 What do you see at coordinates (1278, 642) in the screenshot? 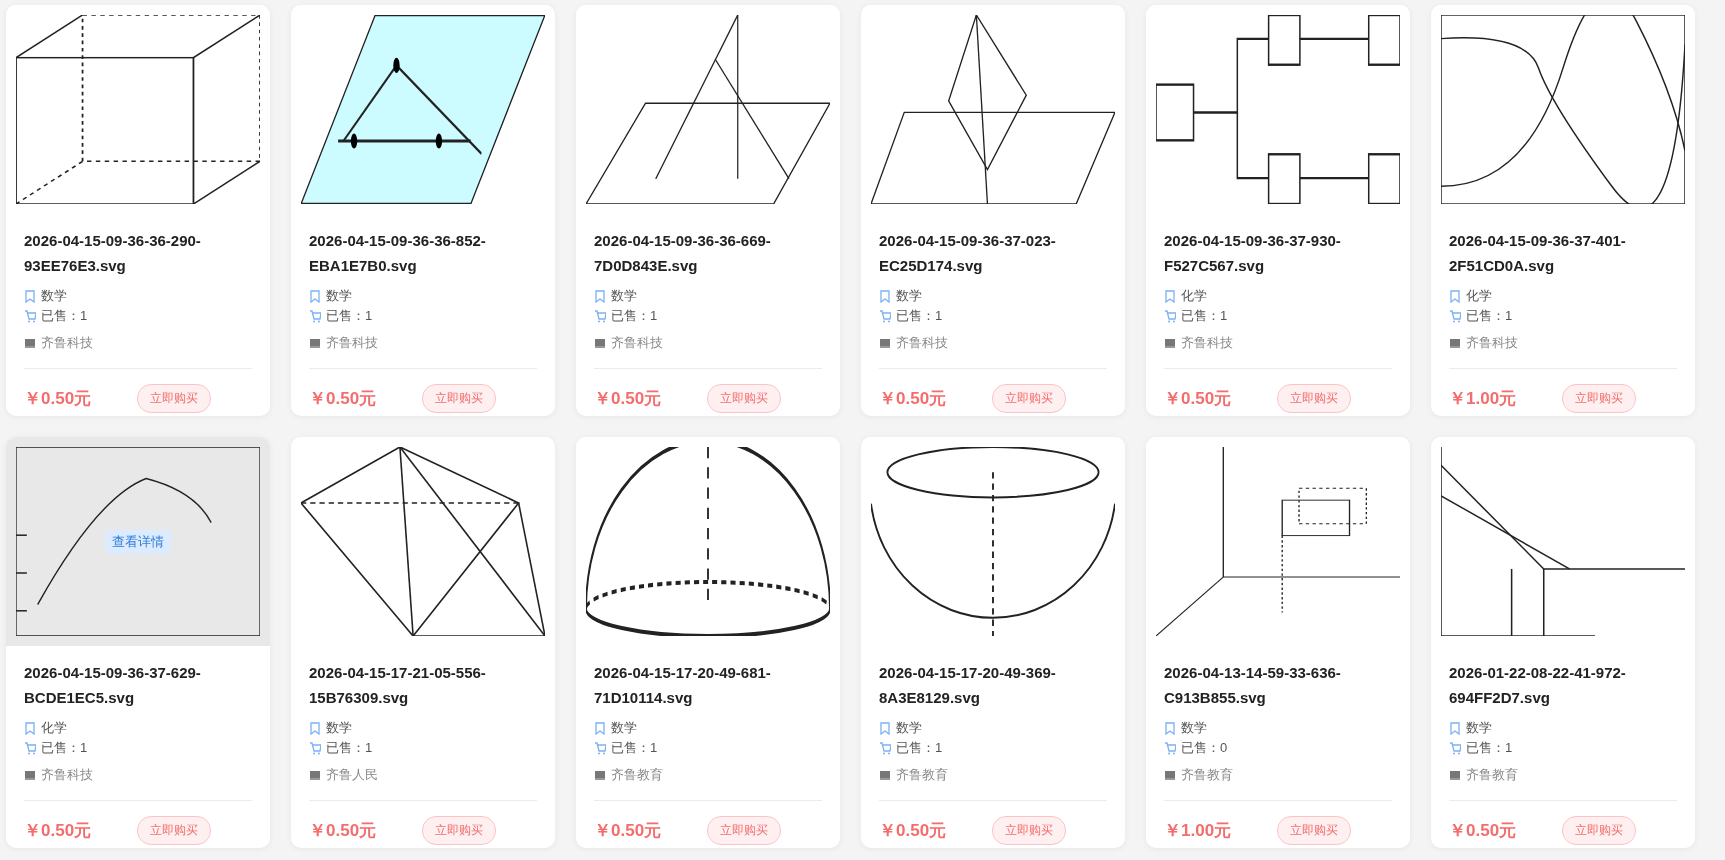
I see `product-card: 2026-04-13-14-59-33-636-C913B855.svg 数学 已售：0 齐鲁教育 ￥1.00元 立即购买` at bounding box center [1278, 642].